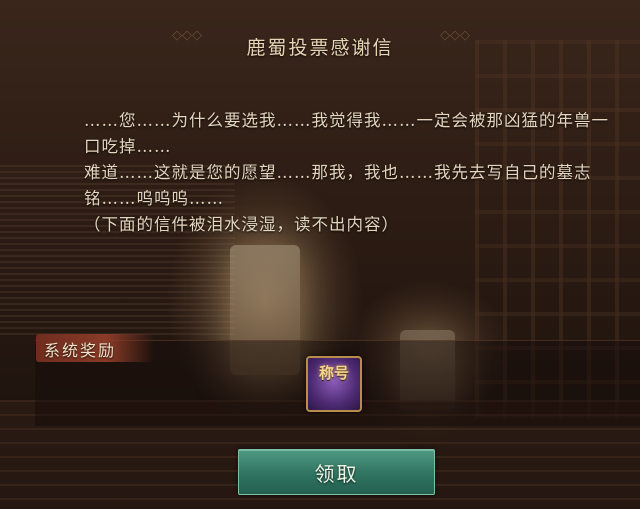 This screenshot has width=640, height=509. Describe the element at coordinates (336, 472) in the screenshot. I see `claim-button: 领取` at that location.